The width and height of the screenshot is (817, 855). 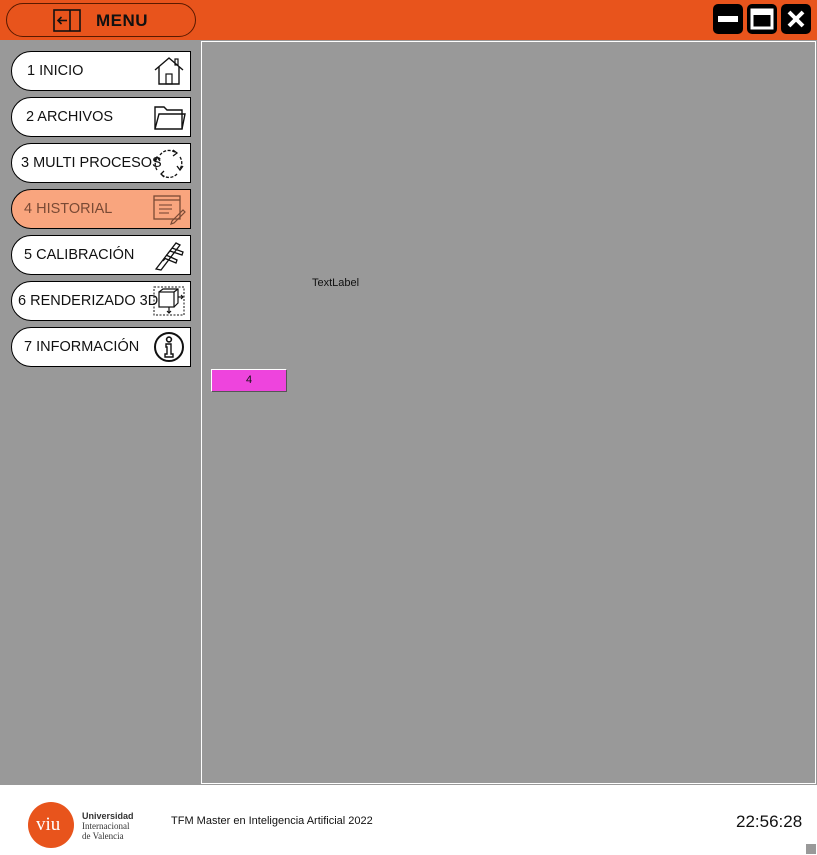 What do you see at coordinates (55, 71) in the screenshot?
I see `sidebar-item-label: 1 INICIO` at bounding box center [55, 71].